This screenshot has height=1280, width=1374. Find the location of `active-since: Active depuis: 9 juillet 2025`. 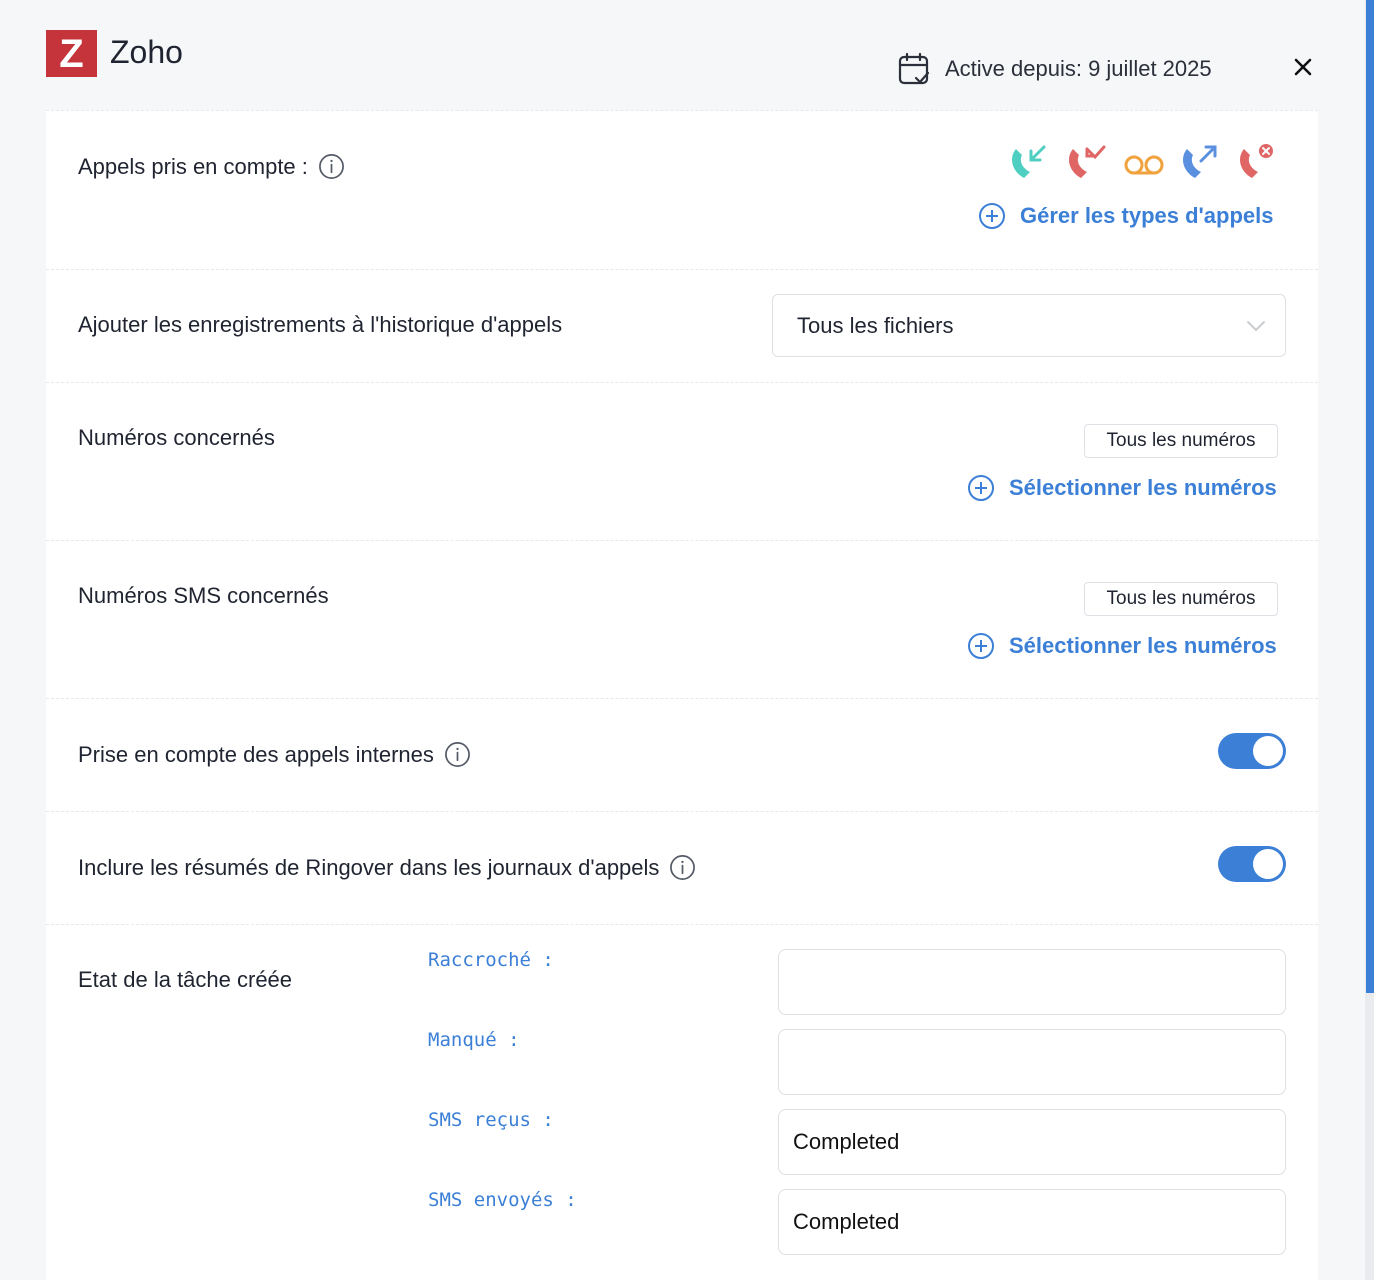

active-since: Active depuis: 9 juillet 2025 is located at coordinates (1055, 69).